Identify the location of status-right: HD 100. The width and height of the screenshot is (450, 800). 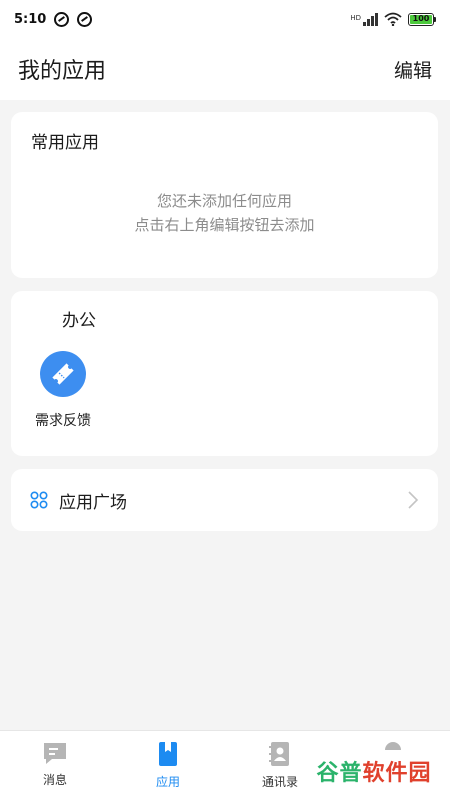
(393, 19).